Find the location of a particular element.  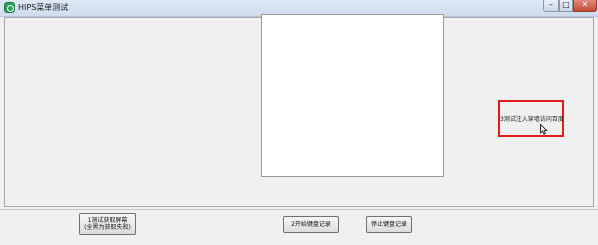

window-title: HIPS菜单测试 is located at coordinates (43, 7).